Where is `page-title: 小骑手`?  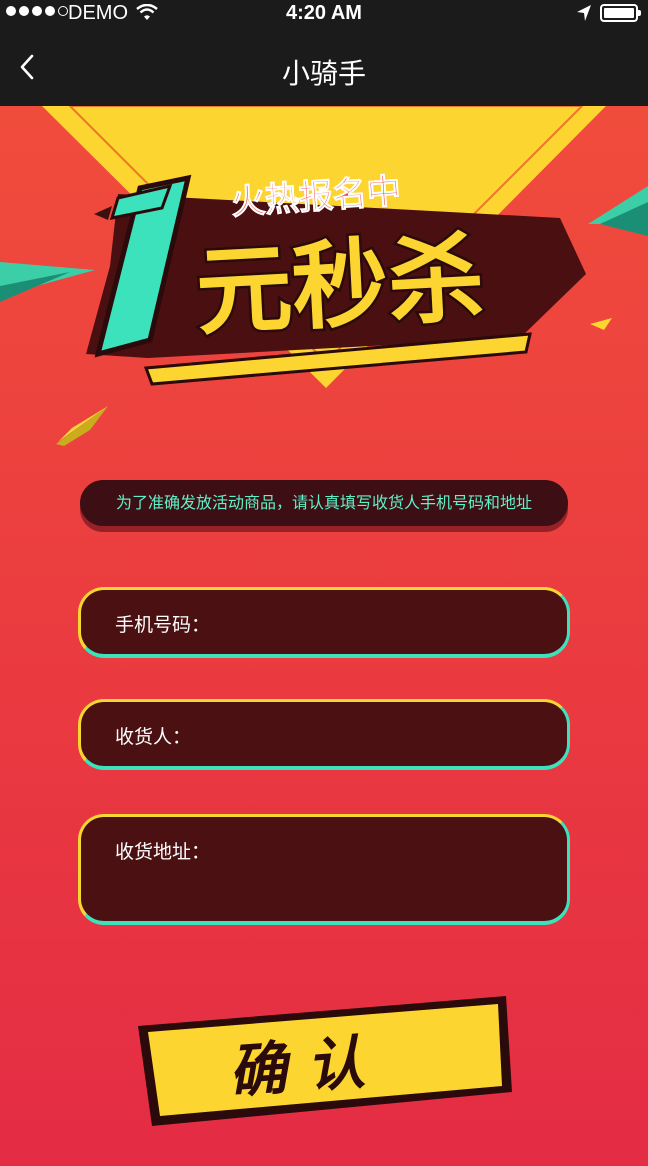
page-title: 小骑手 is located at coordinates (323, 73).